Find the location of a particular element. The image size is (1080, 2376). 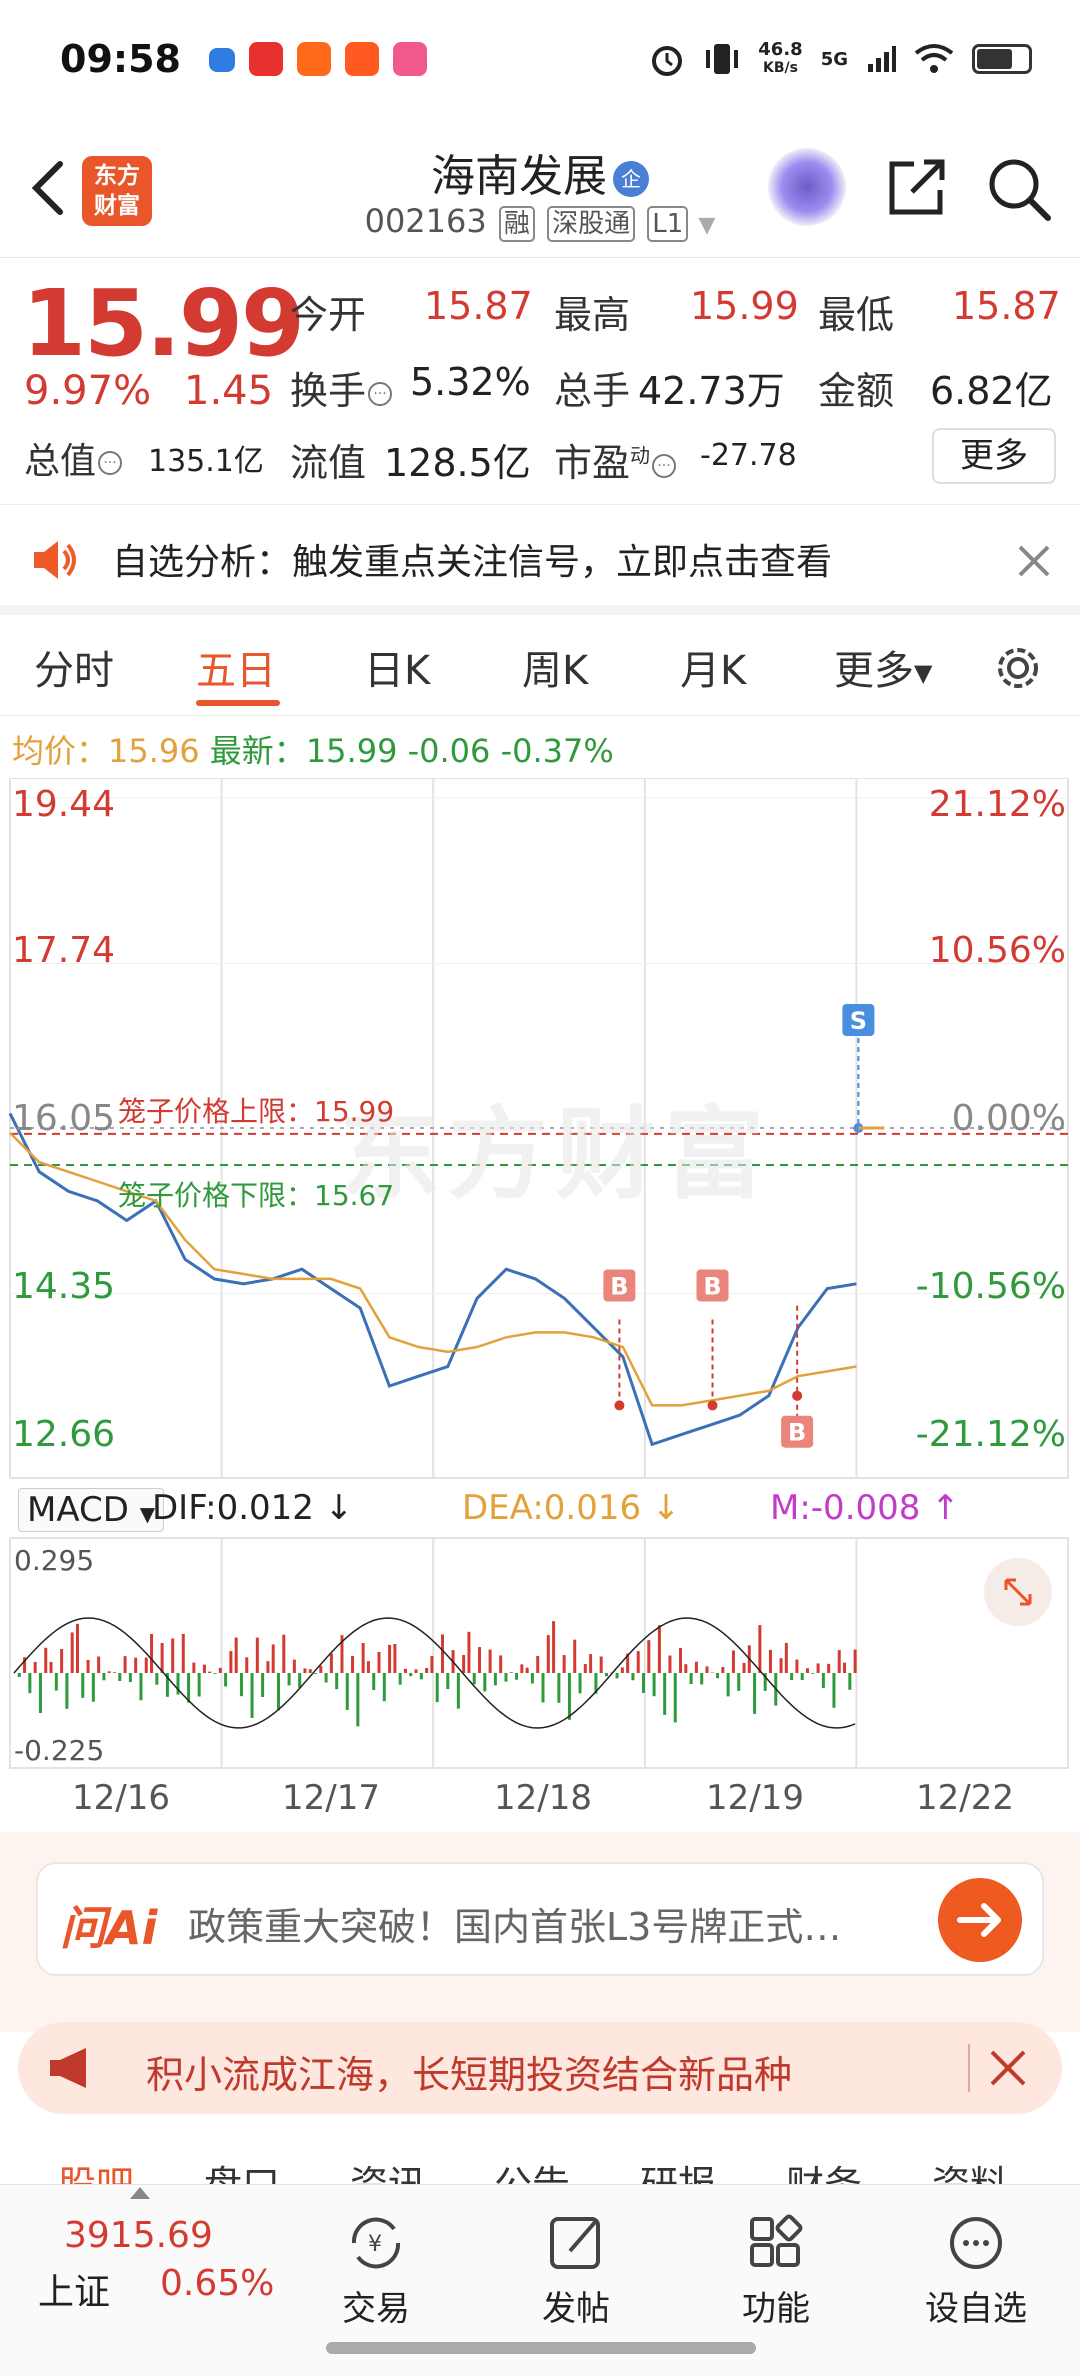

y-left-tick: 16.05 is located at coordinates (64, 1118).